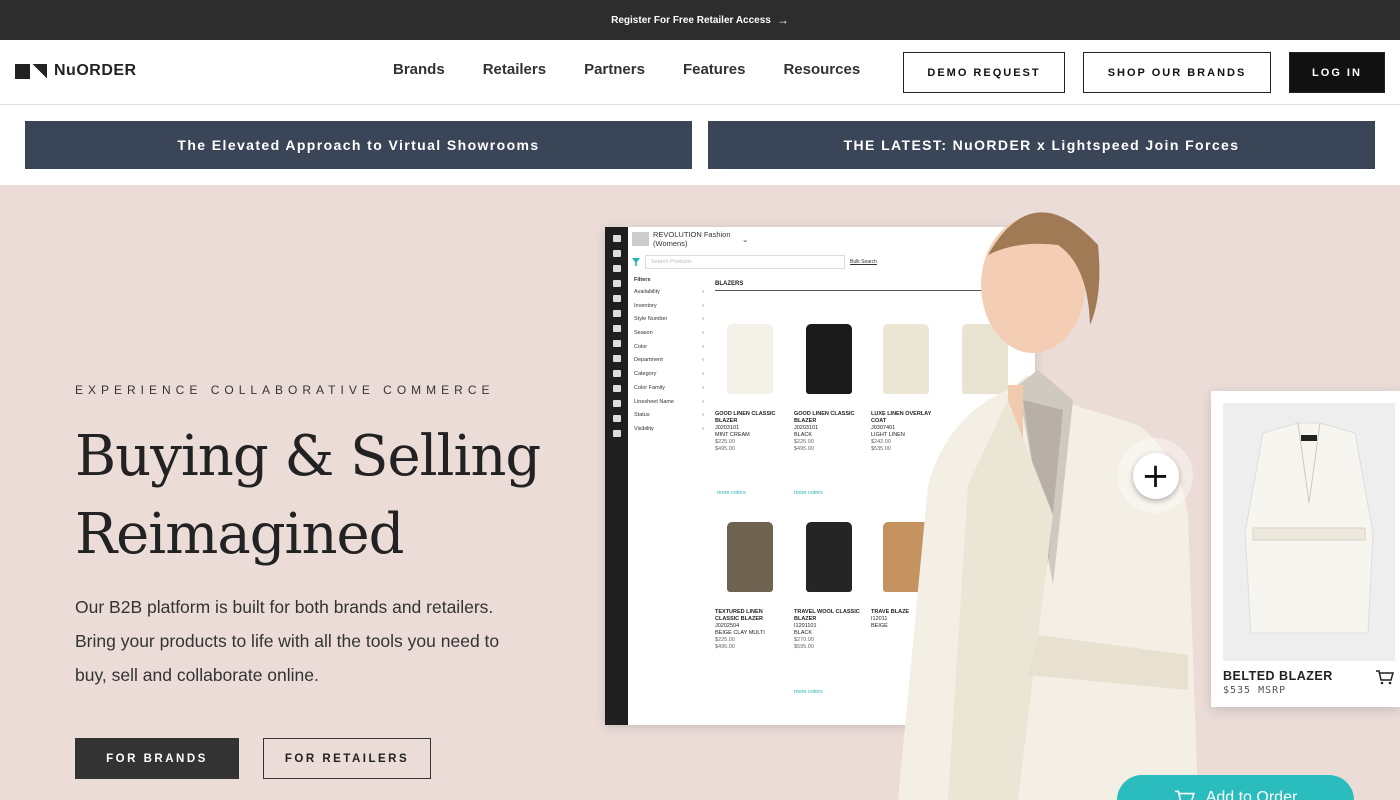  I want to click on for-brands-button: FOR BRANDS, so click(157, 758).